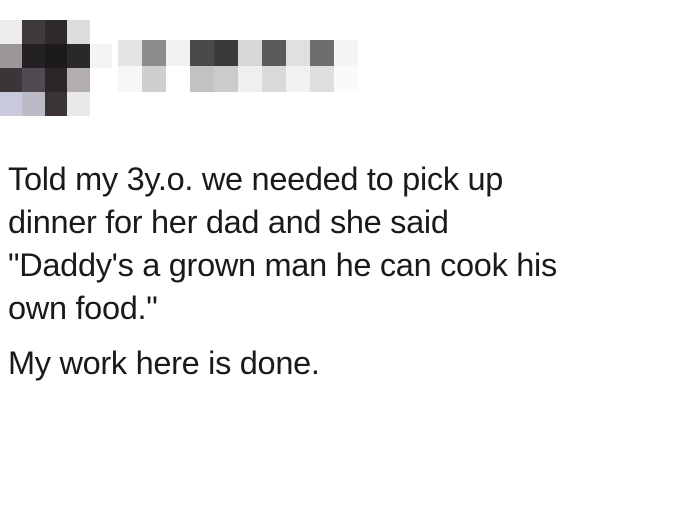 The height and width of the screenshot is (528, 700). I want to click on pixelated-avatar, so click(56, 68).